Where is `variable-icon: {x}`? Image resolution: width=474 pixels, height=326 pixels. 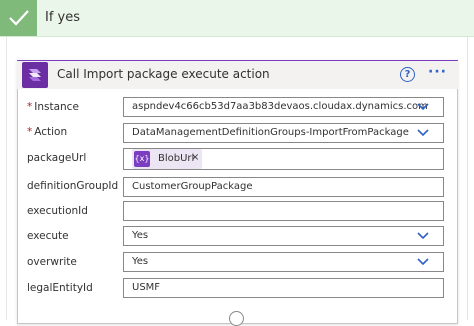 variable-icon: {x} is located at coordinates (142, 159).